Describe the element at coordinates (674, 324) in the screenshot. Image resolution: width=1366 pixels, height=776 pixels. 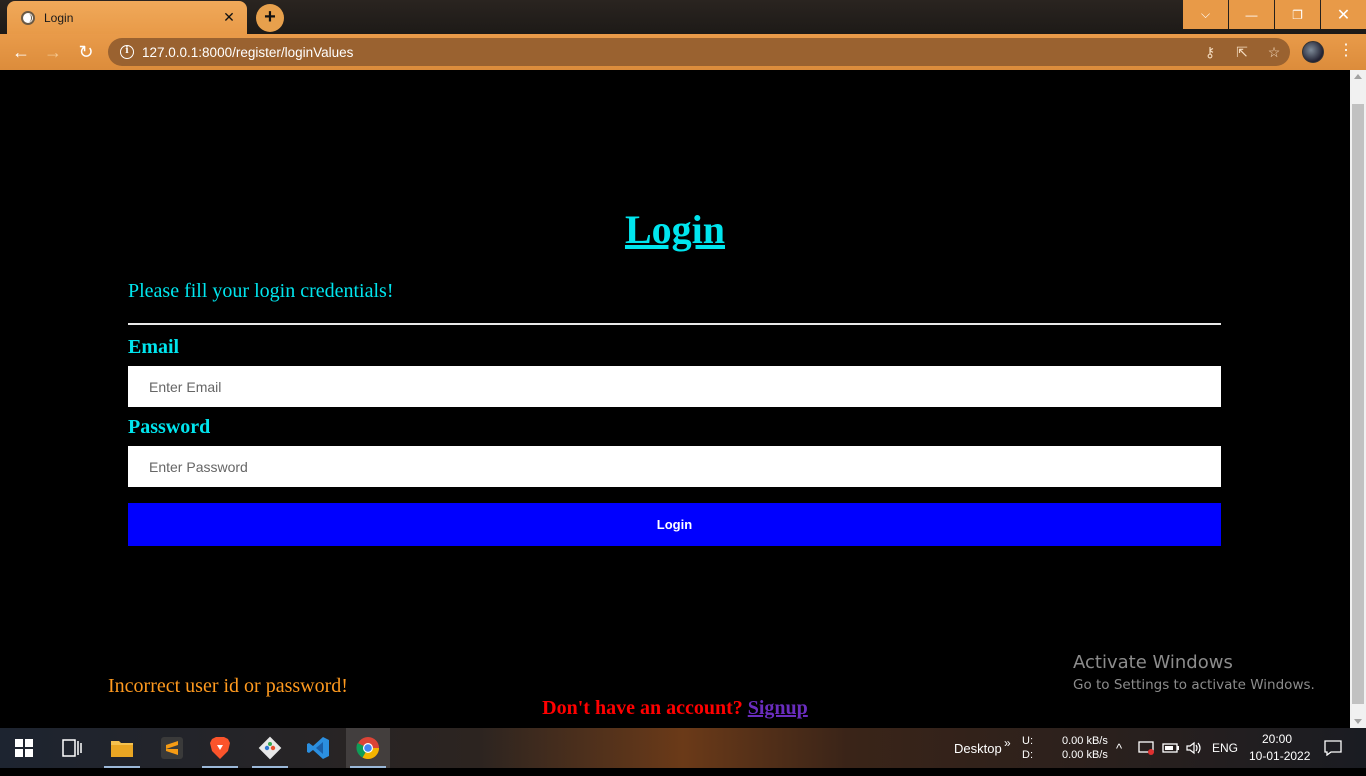
I see `divider` at that location.